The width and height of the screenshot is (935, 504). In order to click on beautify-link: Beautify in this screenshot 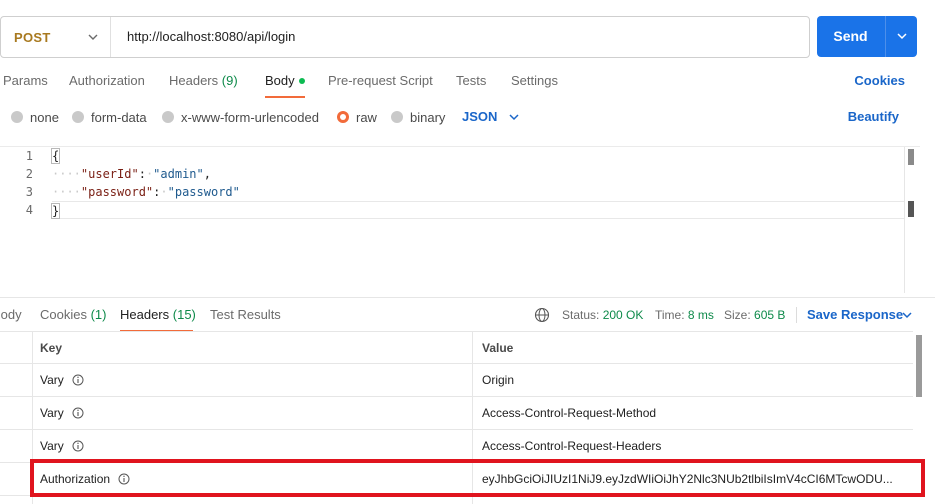, I will do `click(873, 117)`.